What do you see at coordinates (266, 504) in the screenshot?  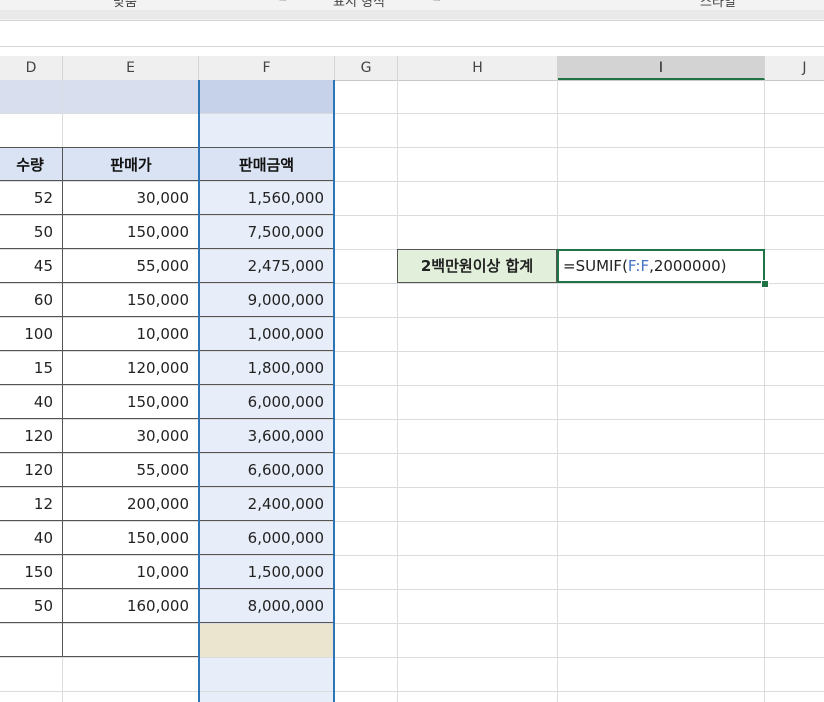 I see `amount-cell: 2,400,000` at bounding box center [266, 504].